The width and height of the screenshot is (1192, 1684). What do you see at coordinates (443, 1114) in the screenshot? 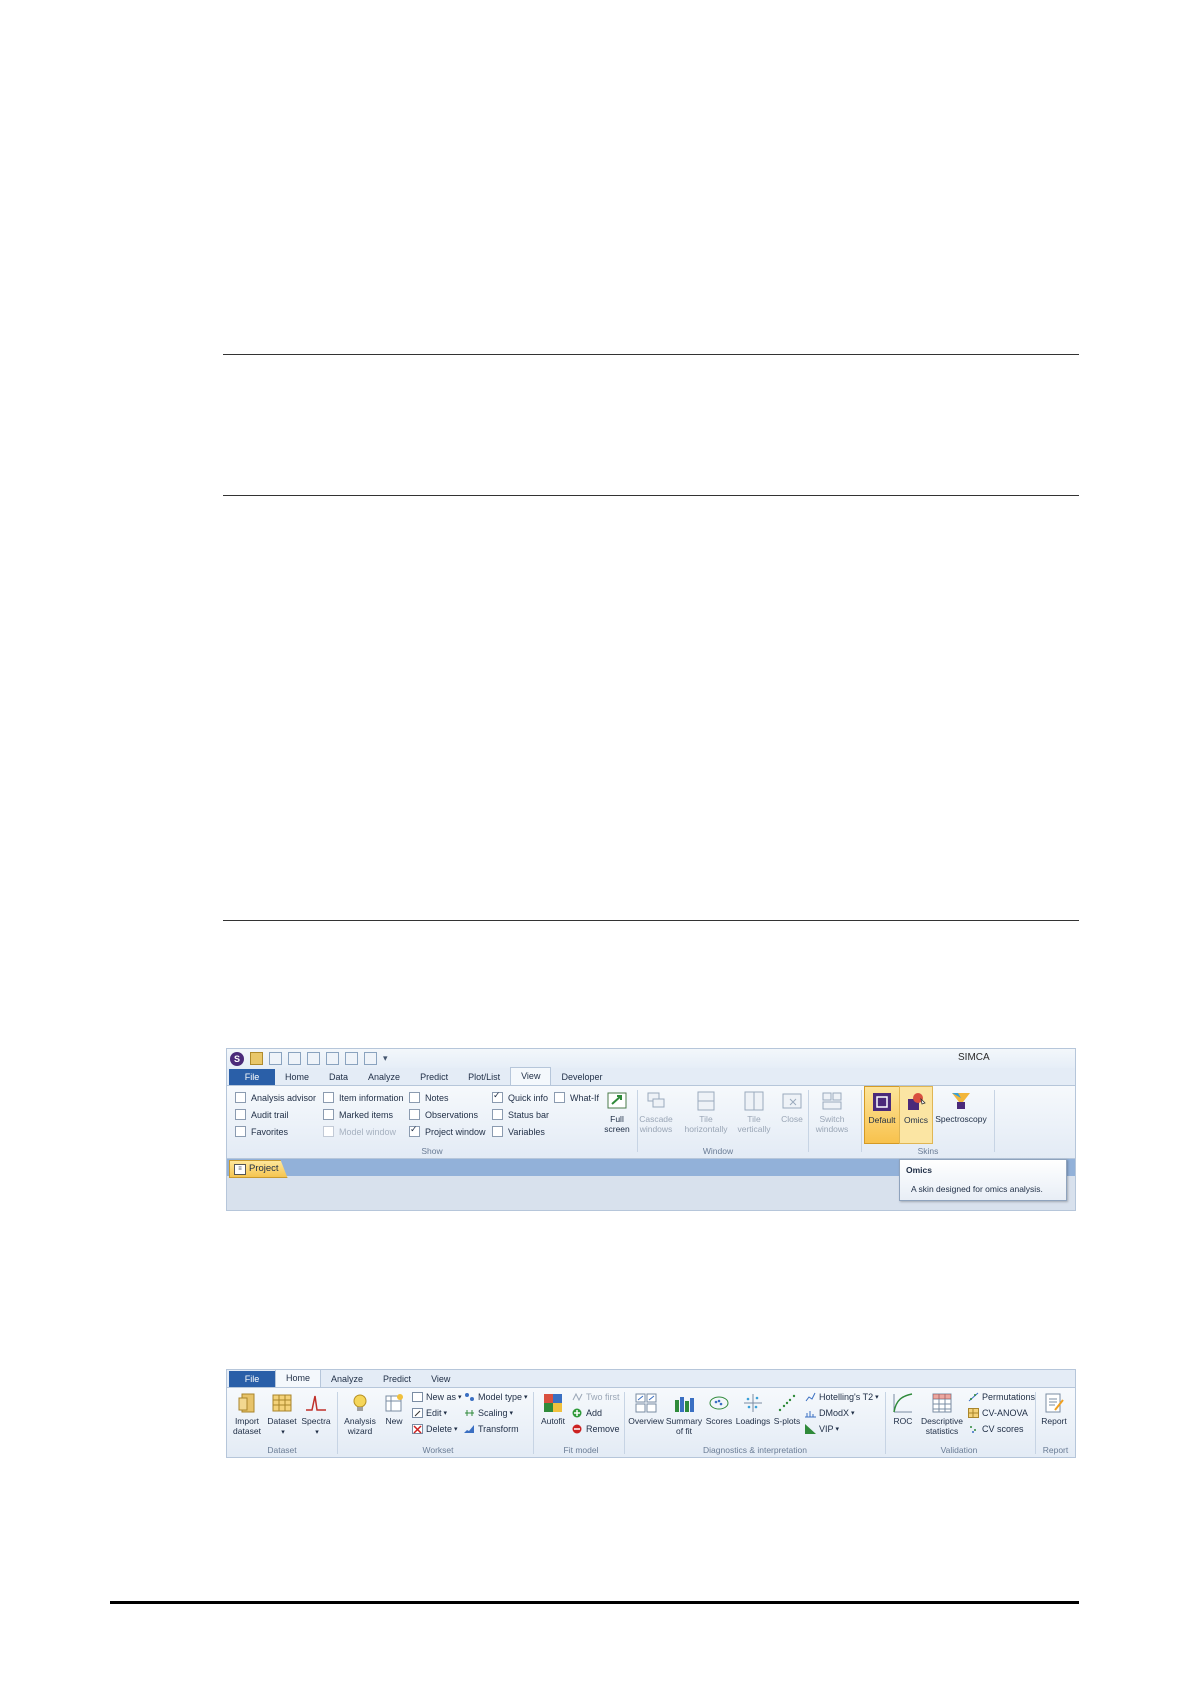
I see `checkbox-observations: Observations` at bounding box center [443, 1114].